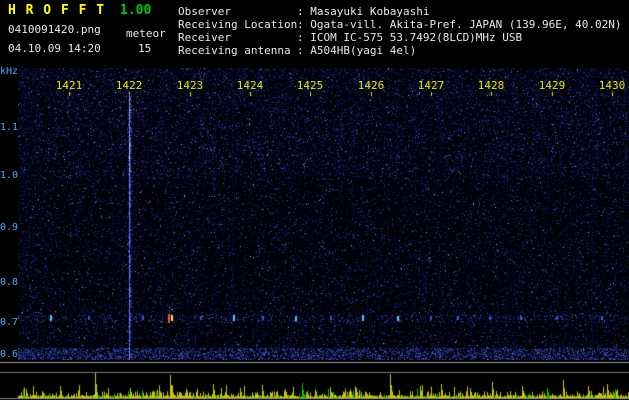 The height and width of the screenshot is (400, 629). Describe the element at coordinates (204, 11) in the screenshot. I see `info-label: Observer` at that location.